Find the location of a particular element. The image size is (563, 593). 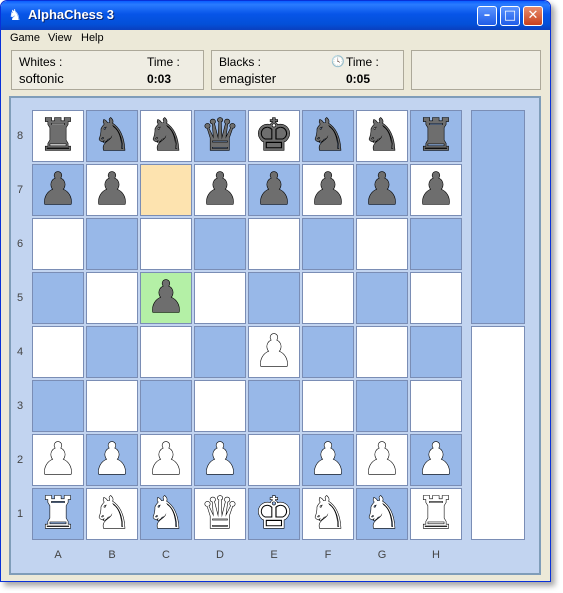

square-e2 is located at coordinates (274, 460).